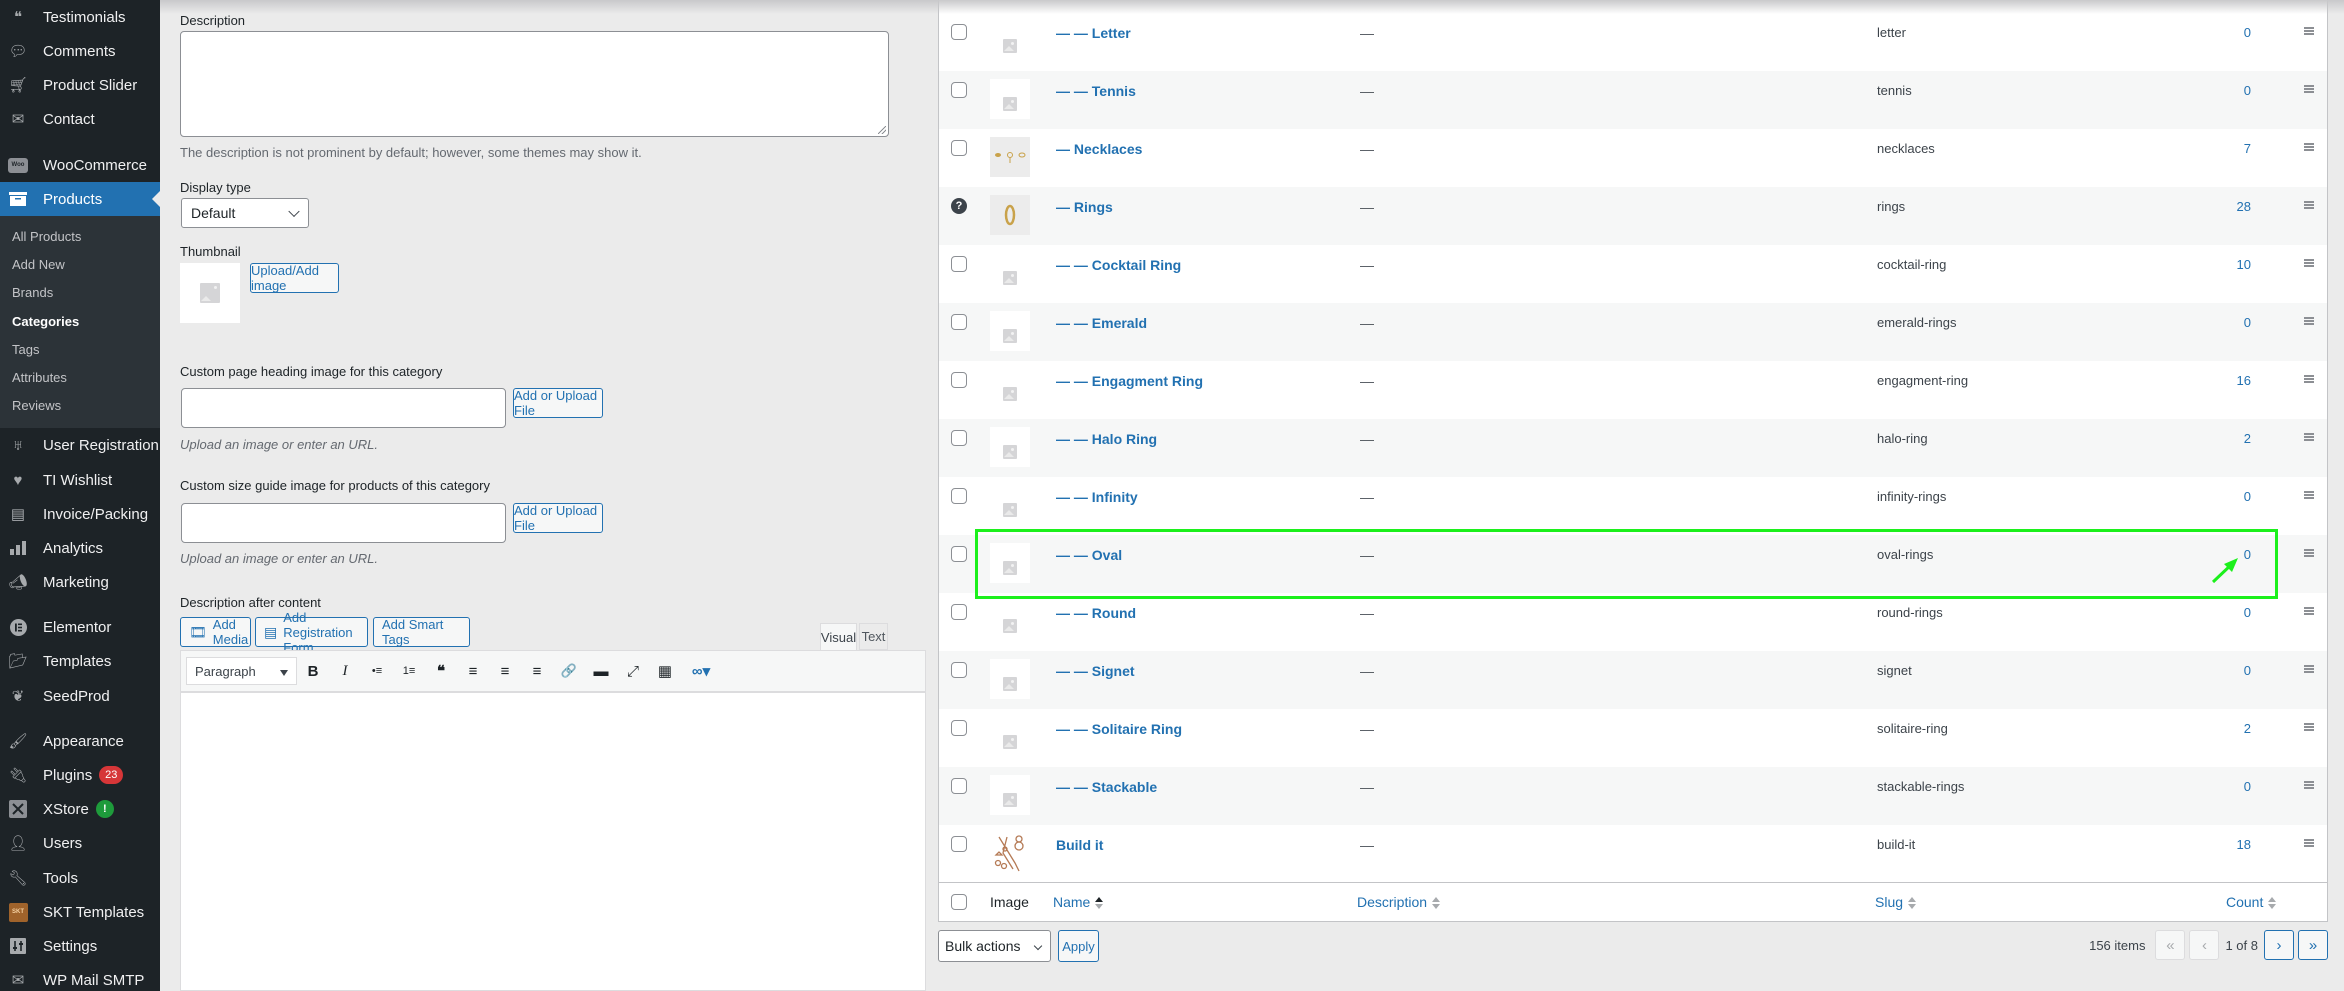 The height and width of the screenshot is (991, 2344). I want to click on column-description: Description, so click(1399, 902).